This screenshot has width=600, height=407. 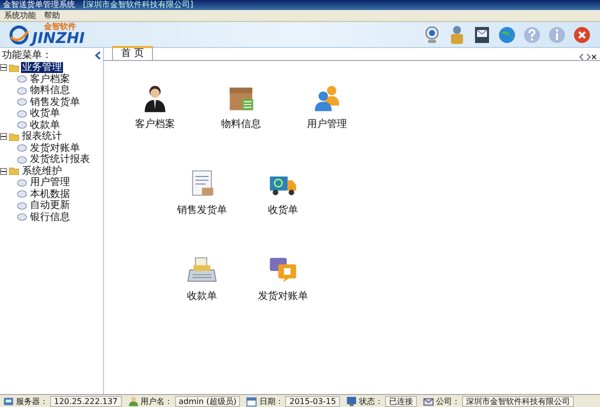 I want to click on status-value: admin (超级员), so click(x=207, y=401).